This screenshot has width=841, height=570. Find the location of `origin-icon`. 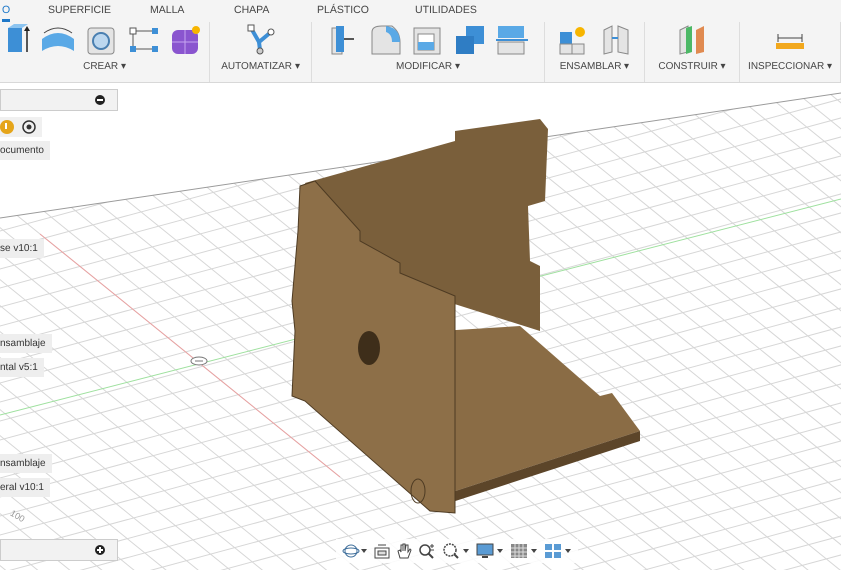

origin-icon is located at coordinates (199, 361).